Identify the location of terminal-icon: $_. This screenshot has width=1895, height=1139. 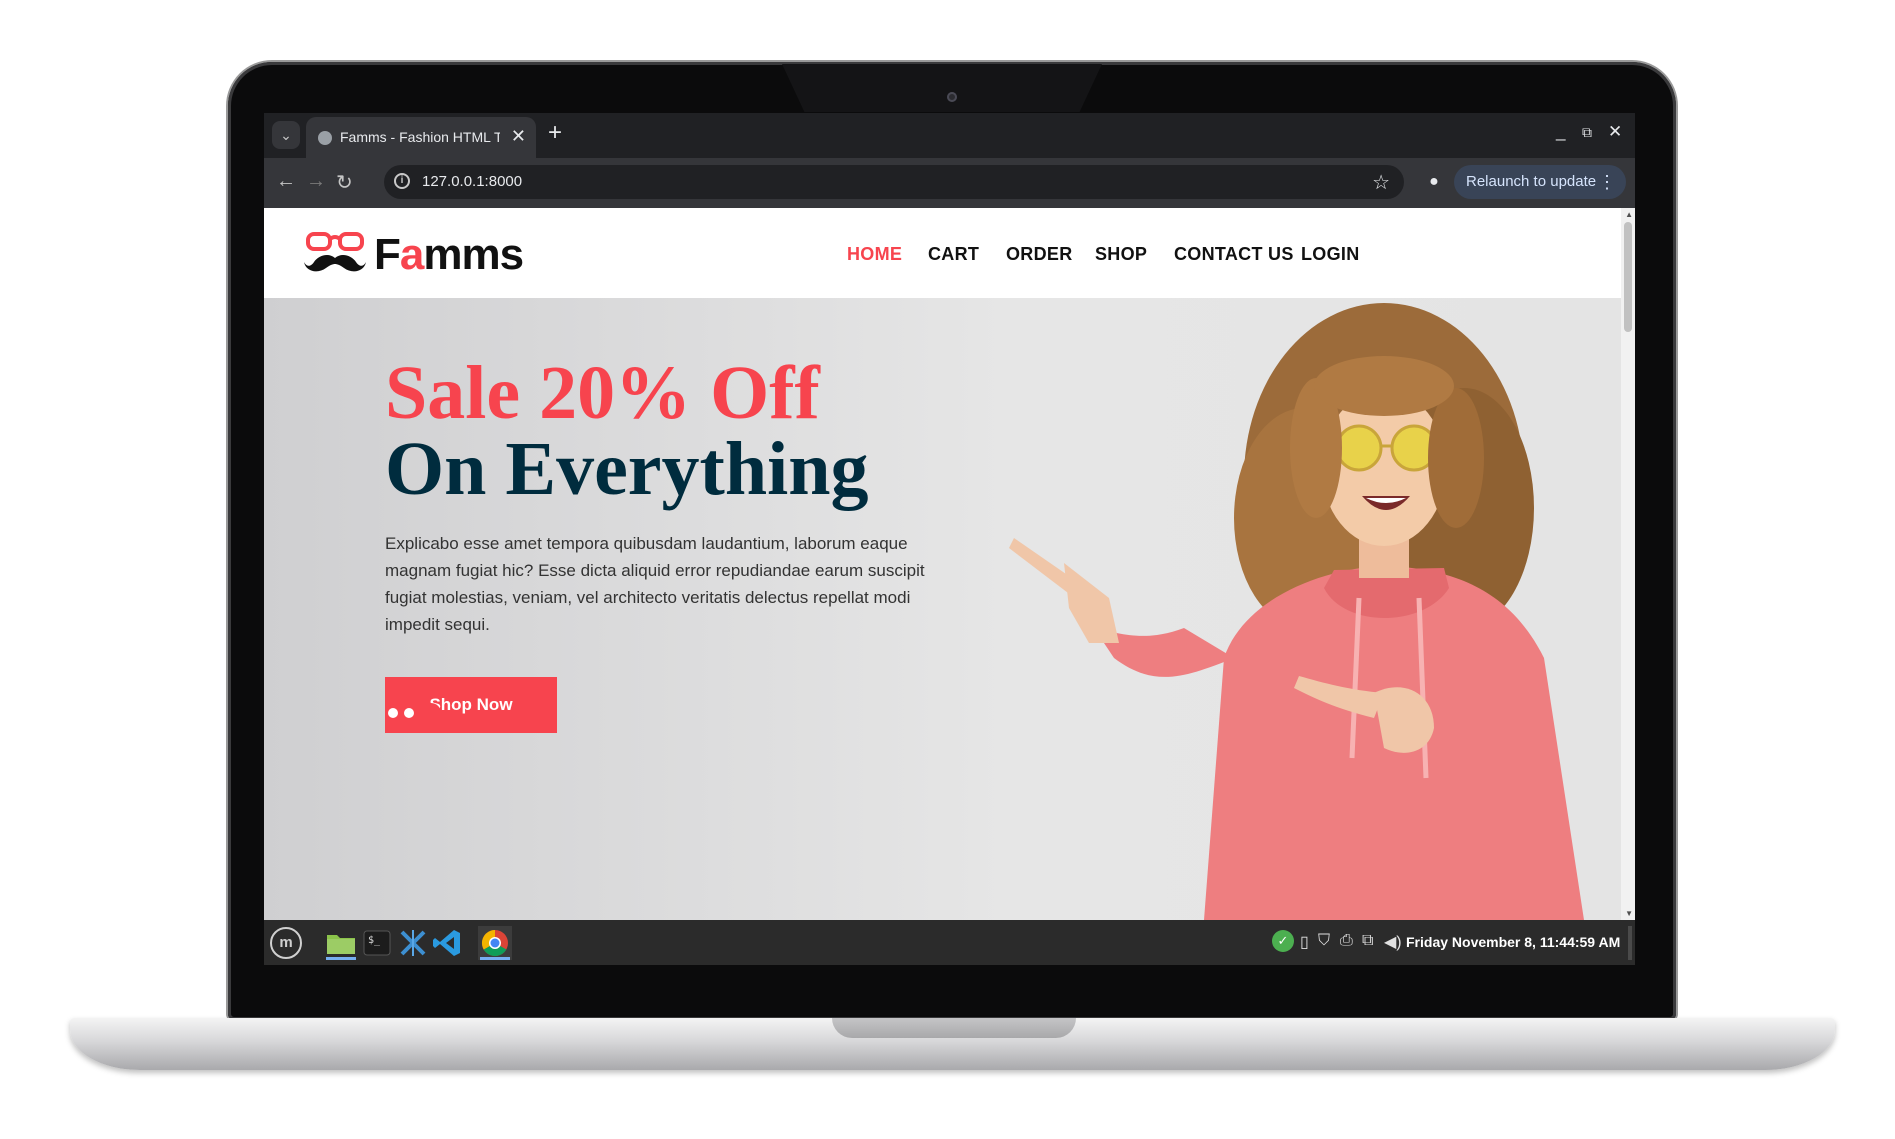
(377, 943).